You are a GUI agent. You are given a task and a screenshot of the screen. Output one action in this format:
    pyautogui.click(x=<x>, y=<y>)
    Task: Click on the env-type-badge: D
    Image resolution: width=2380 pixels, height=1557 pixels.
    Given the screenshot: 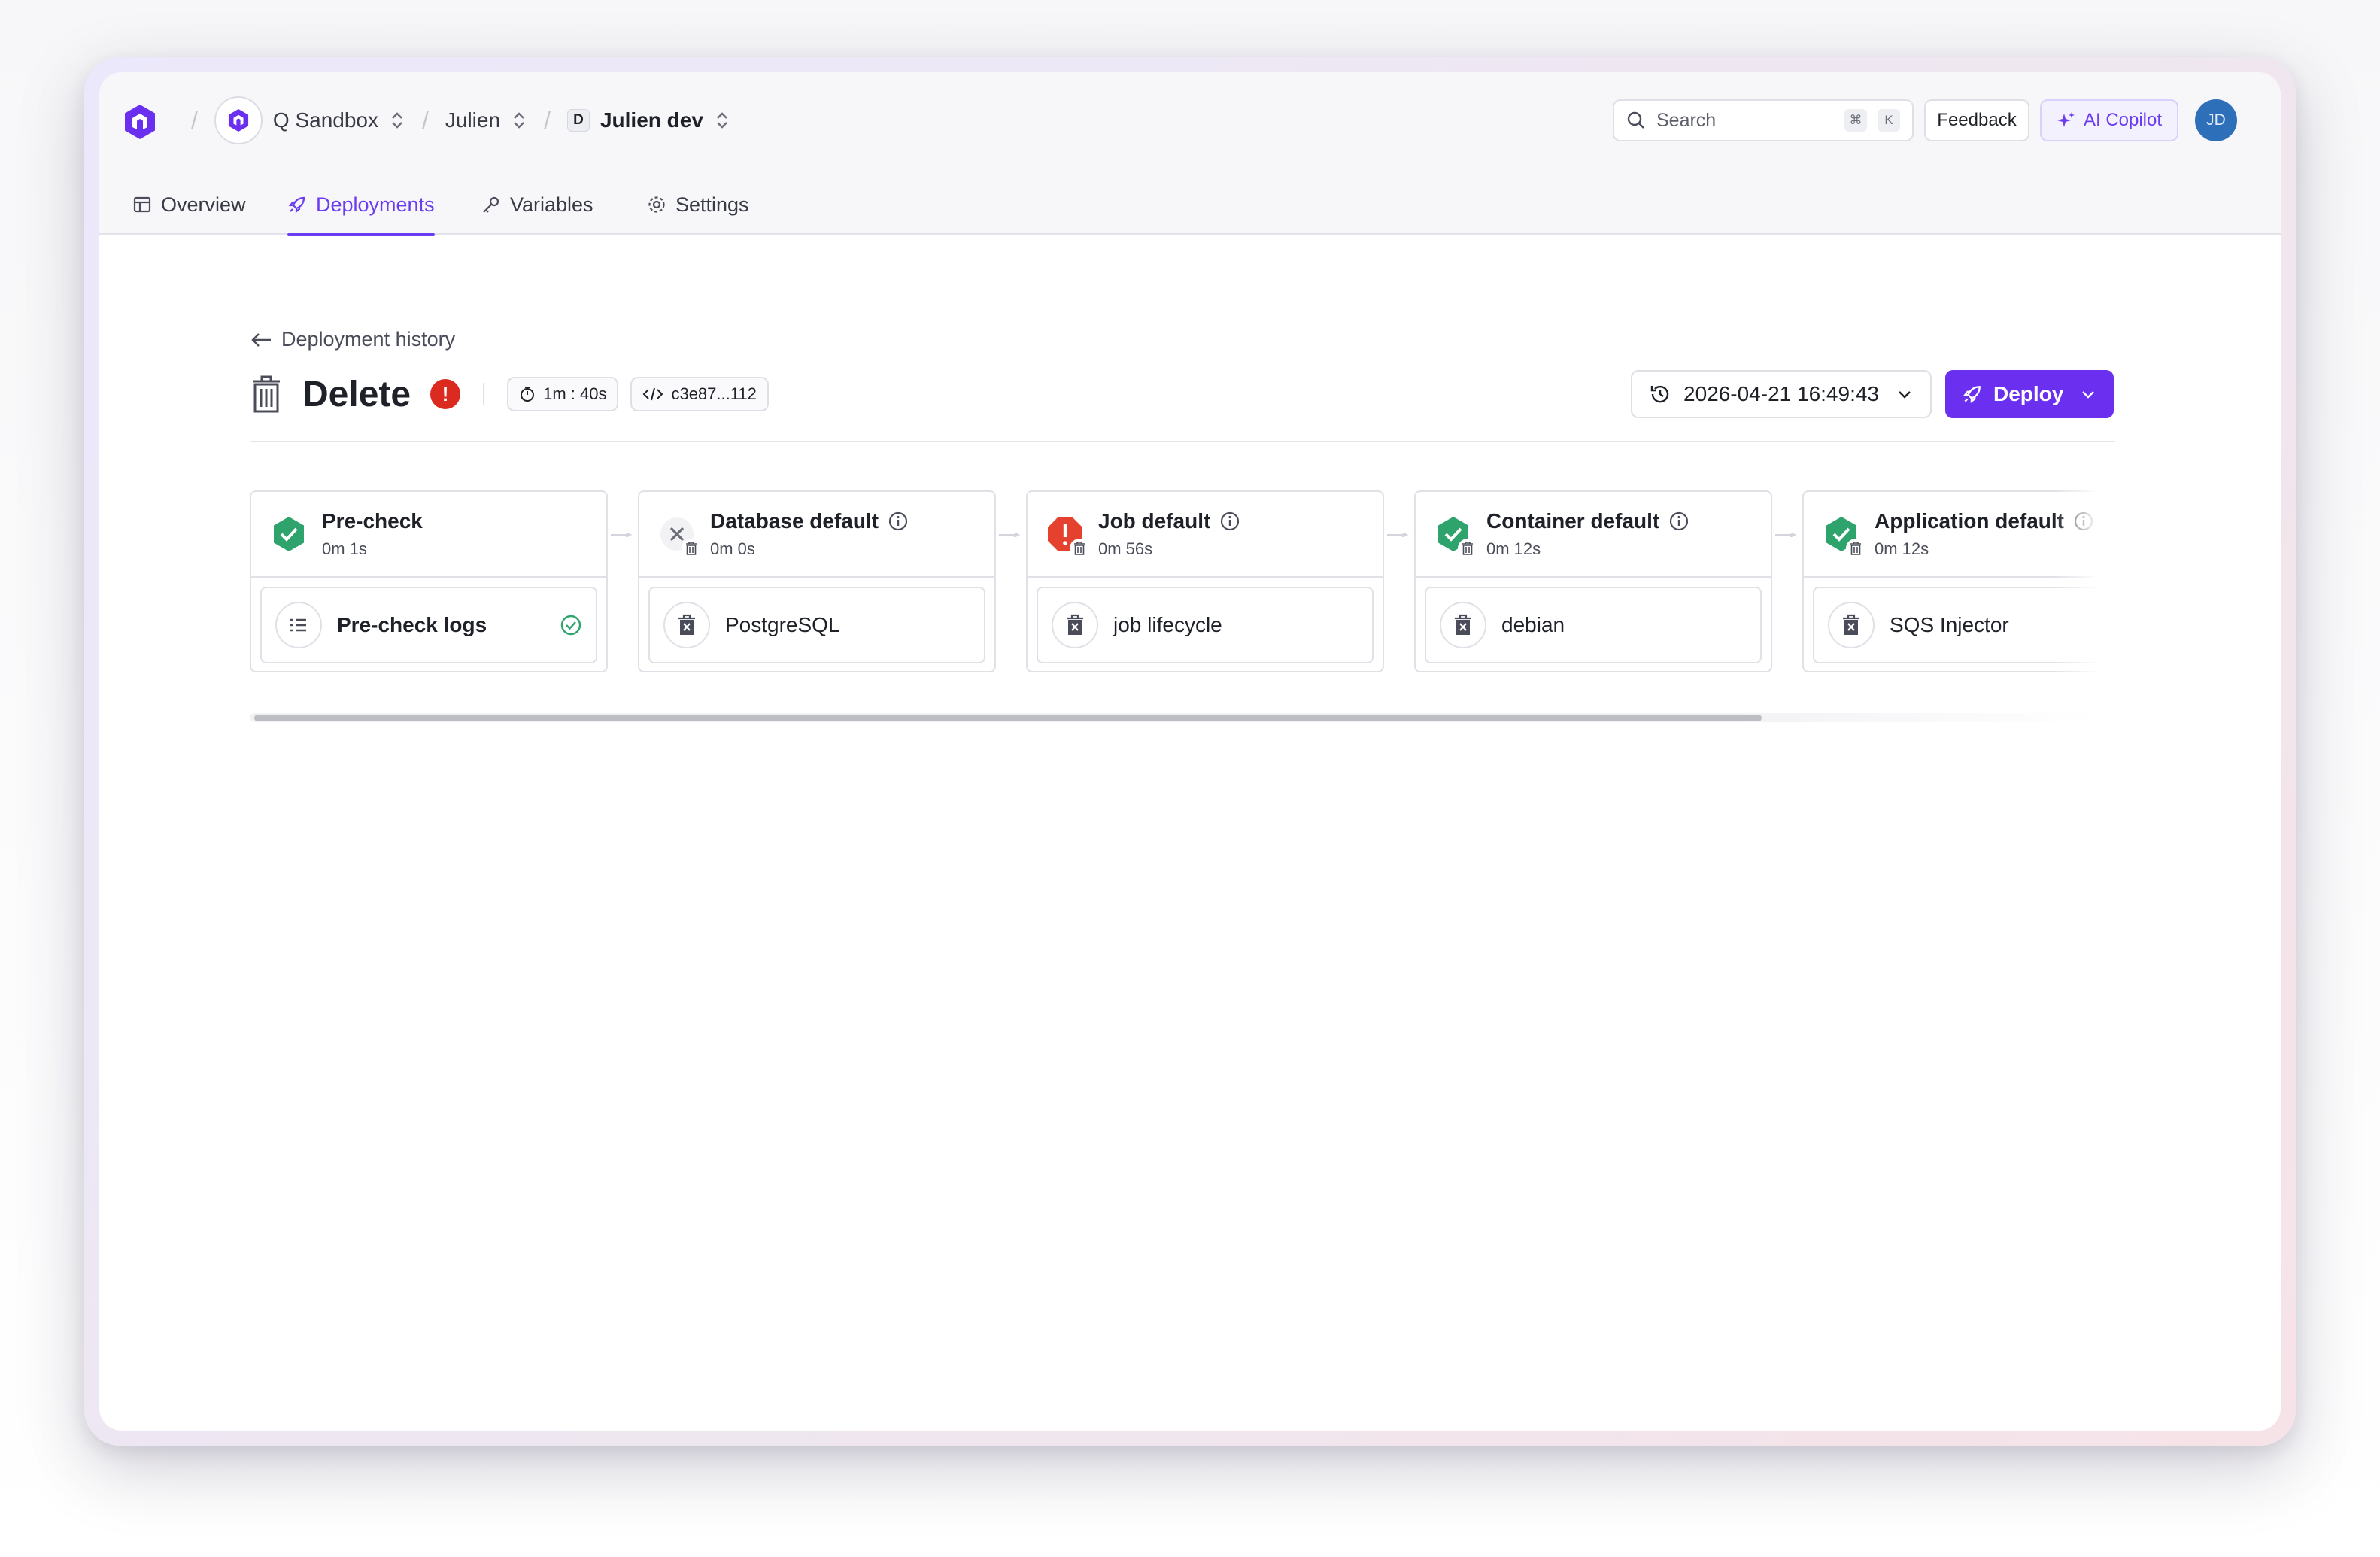 What is the action you would take?
    pyautogui.click(x=578, y=120)
    